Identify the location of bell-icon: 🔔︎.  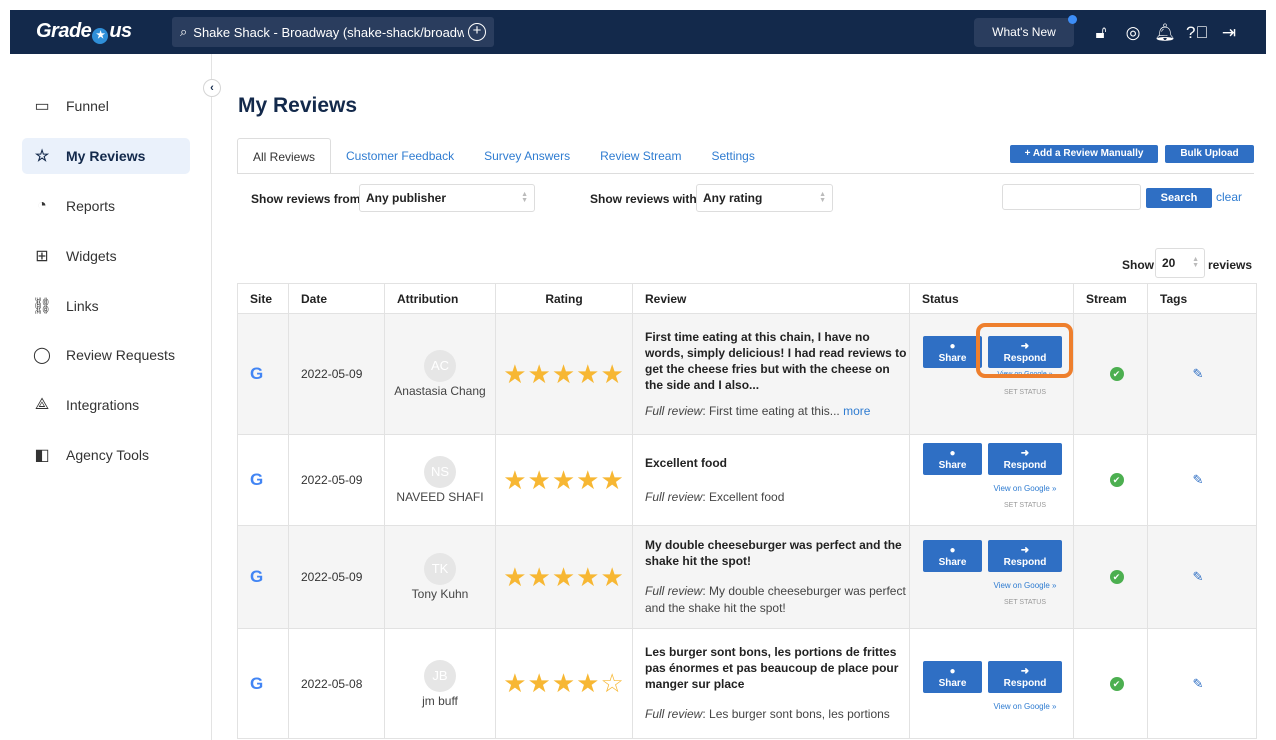
(1165, 33).